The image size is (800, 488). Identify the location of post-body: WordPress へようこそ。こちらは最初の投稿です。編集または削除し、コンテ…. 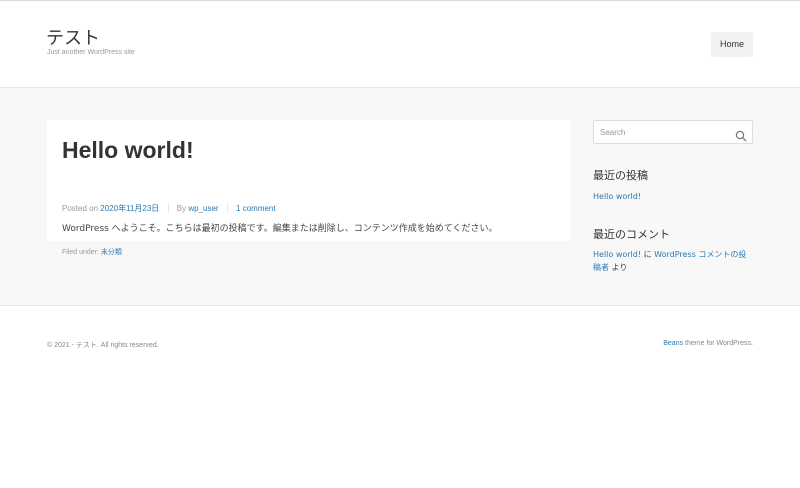
(280, 229).